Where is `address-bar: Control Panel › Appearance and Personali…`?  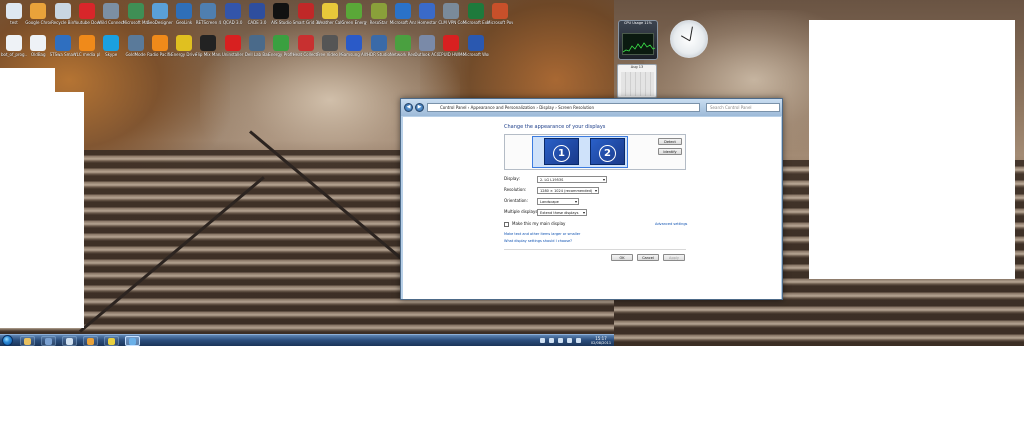
address-bar: Control Panel › Appearance and Personali… is located at coordinates (563, 107).